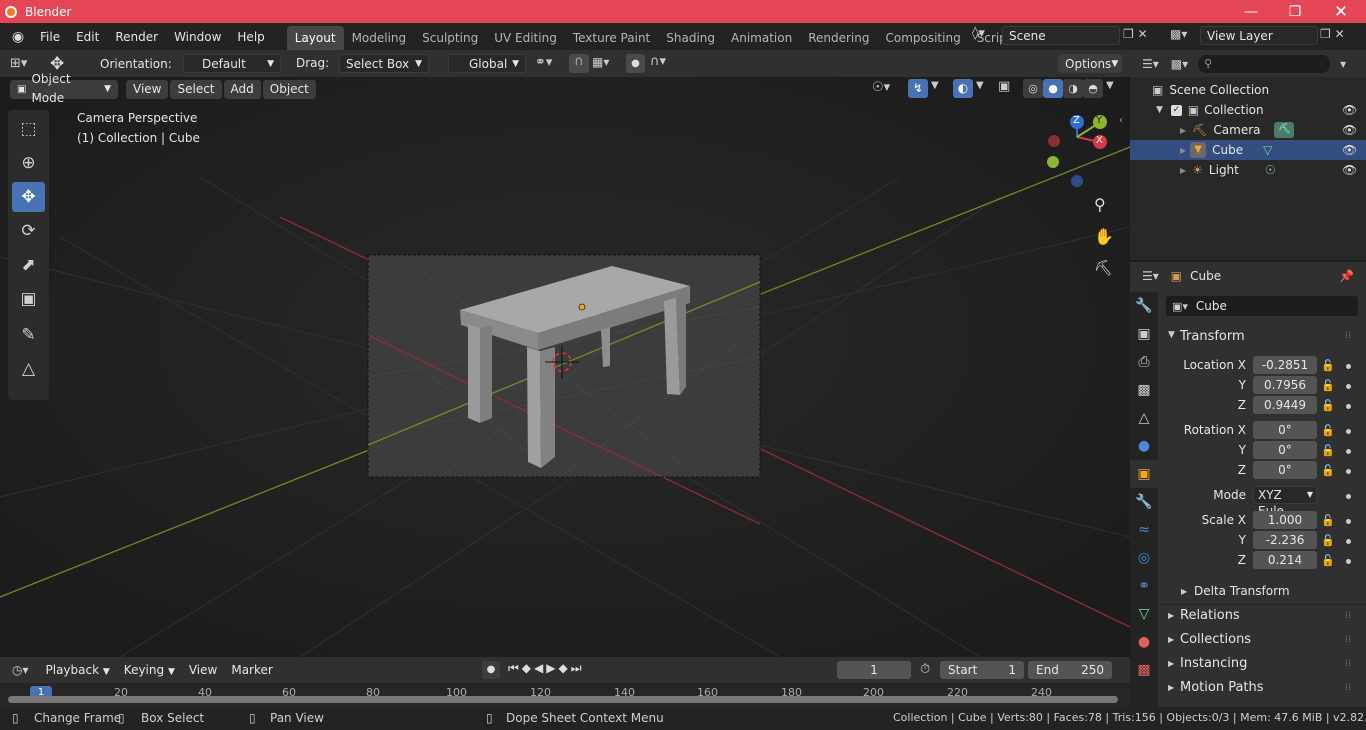 The image size is (1366, 730). What do you see at coordinates (1144, 586) in the screenshot?
I see `constraints-tab-icon: ⚭` at bounding box center [1144, 586].